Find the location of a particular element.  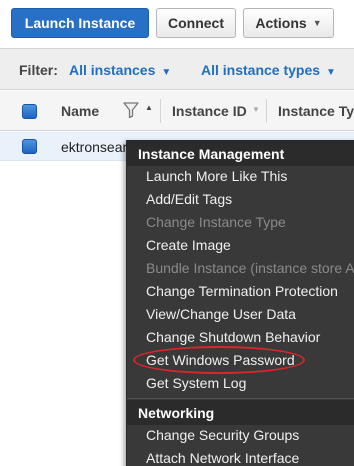

menu-item-attach-network-interface: Attach Network Interface is located at coordinates (240, 456).